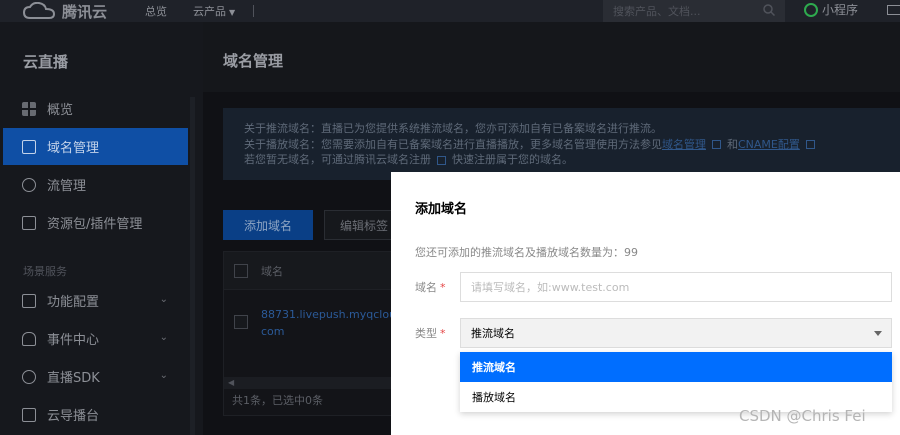 The width and height of the screenshot is (900, 435). Describe the element at coordinates (29, 184) in the screenshot. I see `stream-icon` at that location.